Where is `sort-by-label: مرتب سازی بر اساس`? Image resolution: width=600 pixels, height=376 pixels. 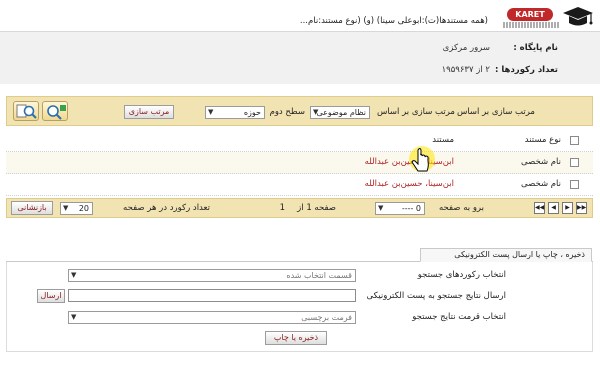
sort-by-label: مرتب سازی بر اساس is located at coordinates (495, 112).